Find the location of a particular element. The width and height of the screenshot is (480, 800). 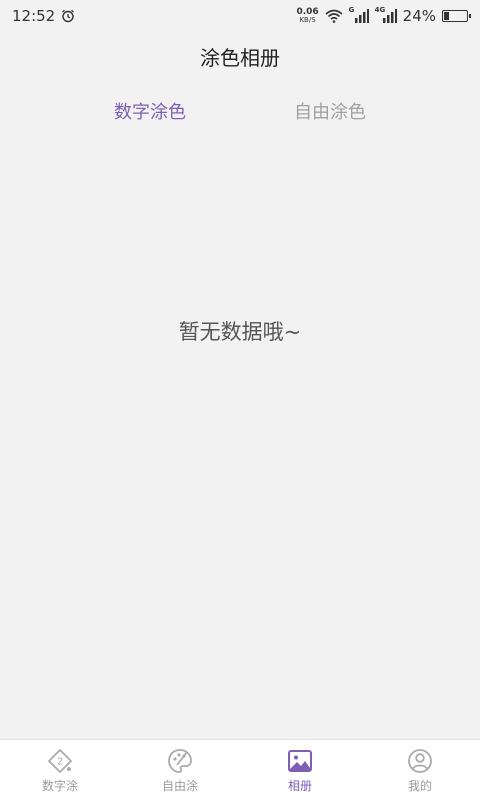

signal-icon-1: G is located at coordinates (359, 14).